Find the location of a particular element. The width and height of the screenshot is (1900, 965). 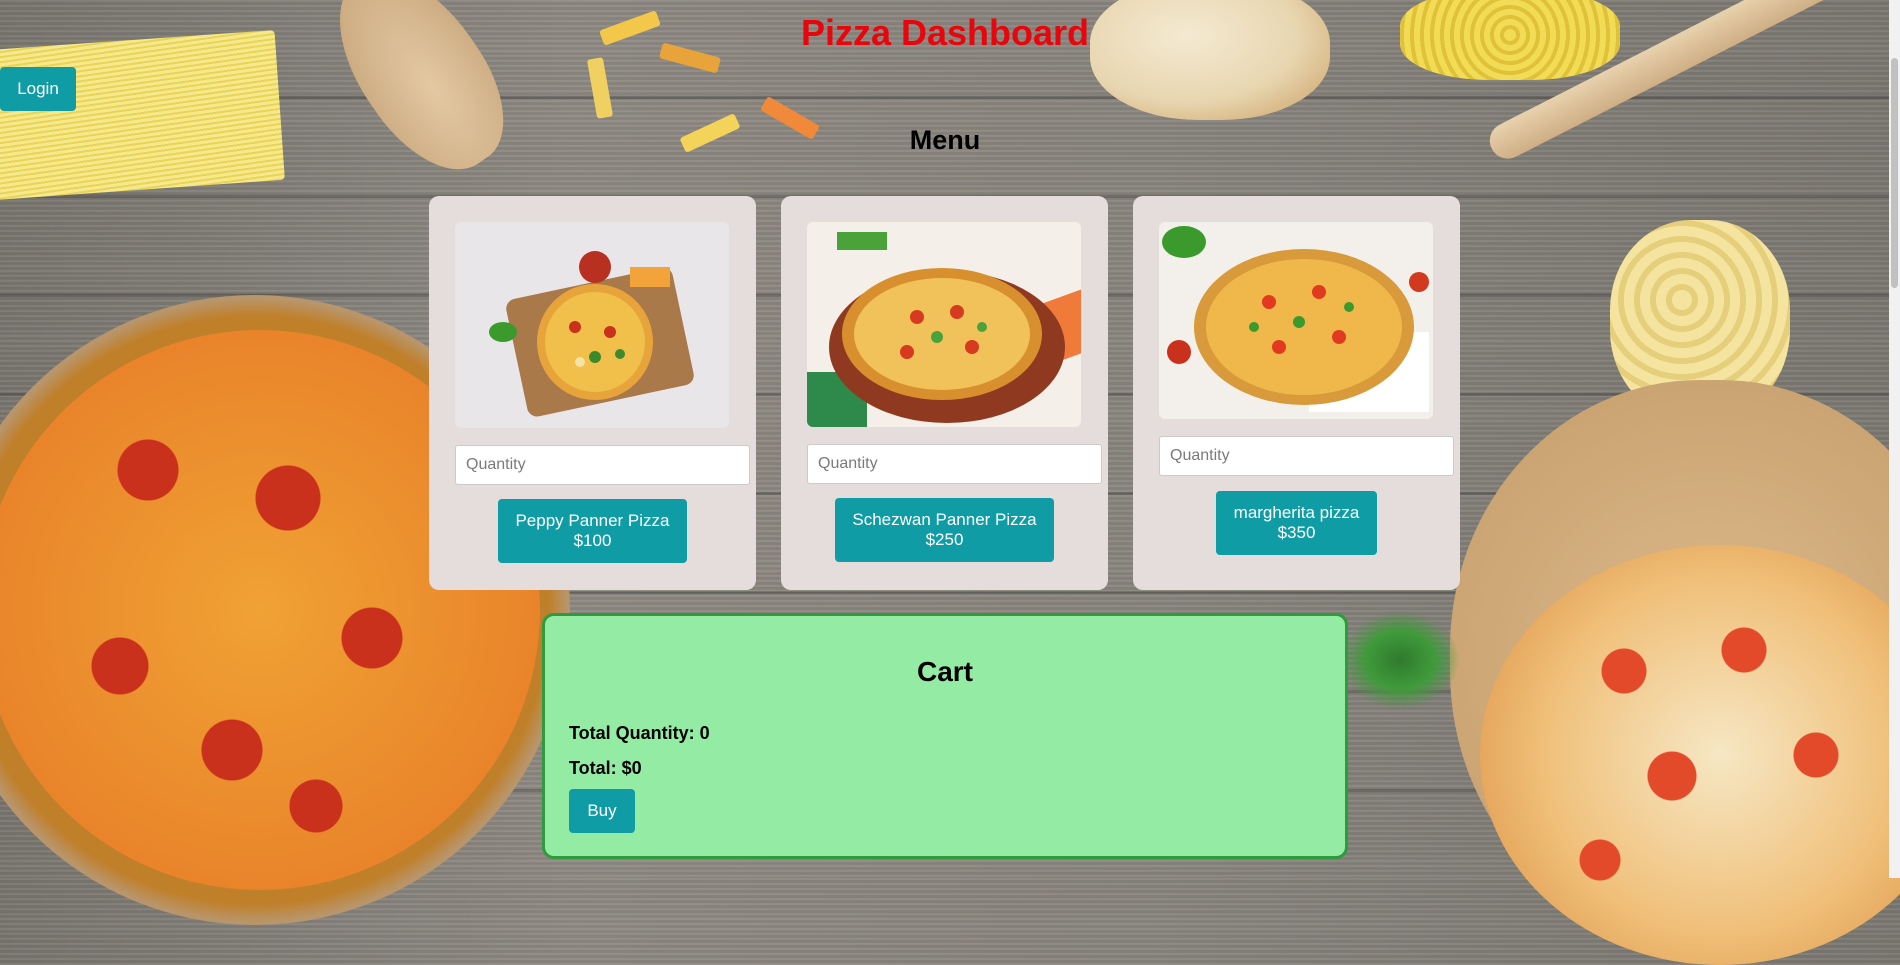

cart-total-price: Total: $0 is located at coordinates (605, 768).